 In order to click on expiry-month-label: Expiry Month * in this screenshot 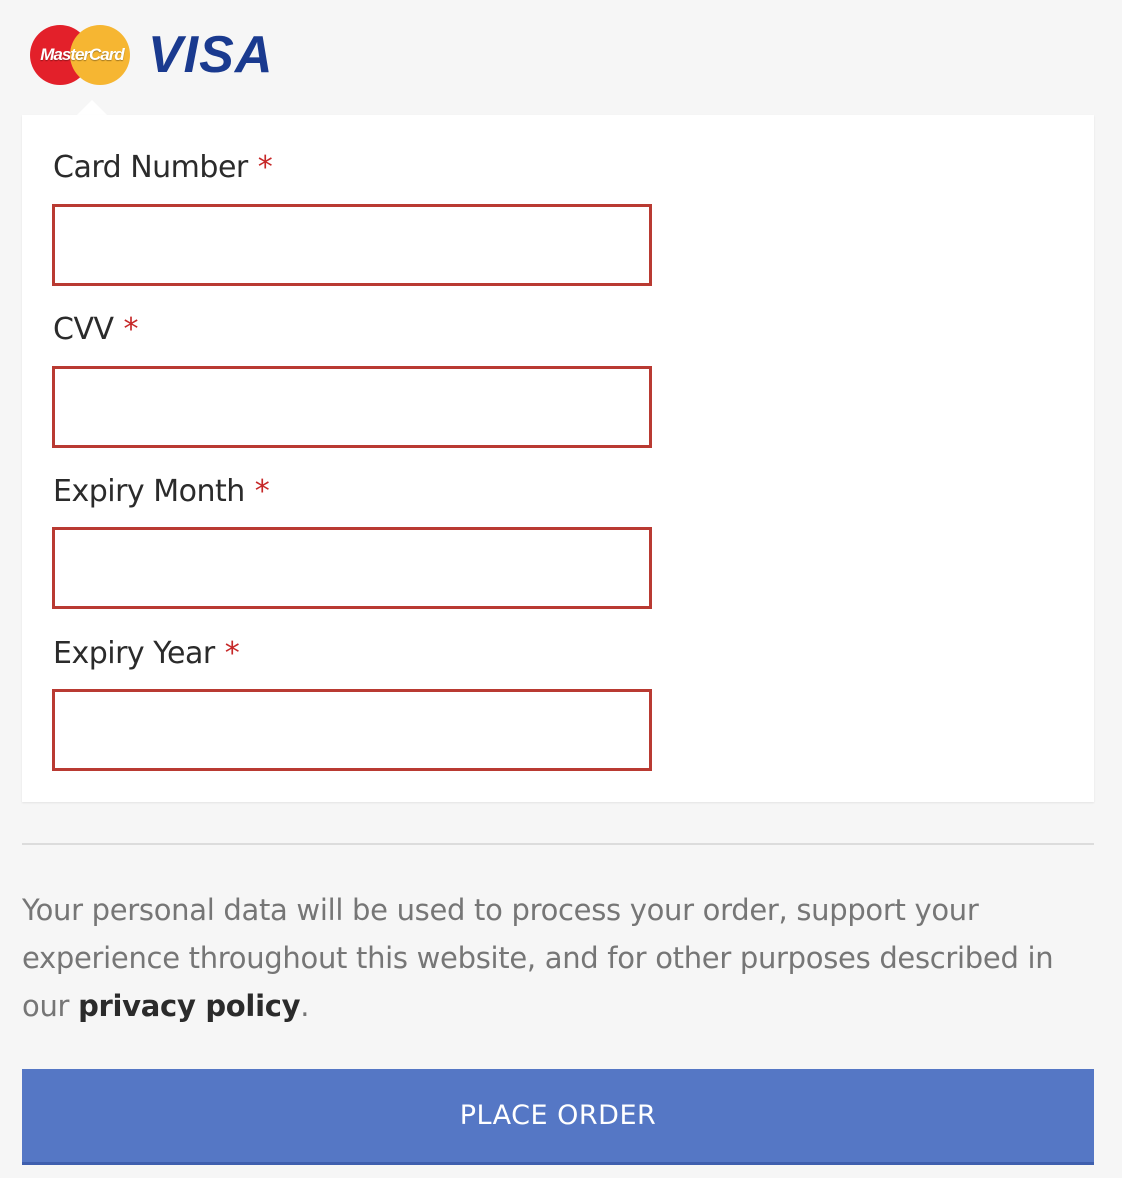, I will do `click(161, 491)`.